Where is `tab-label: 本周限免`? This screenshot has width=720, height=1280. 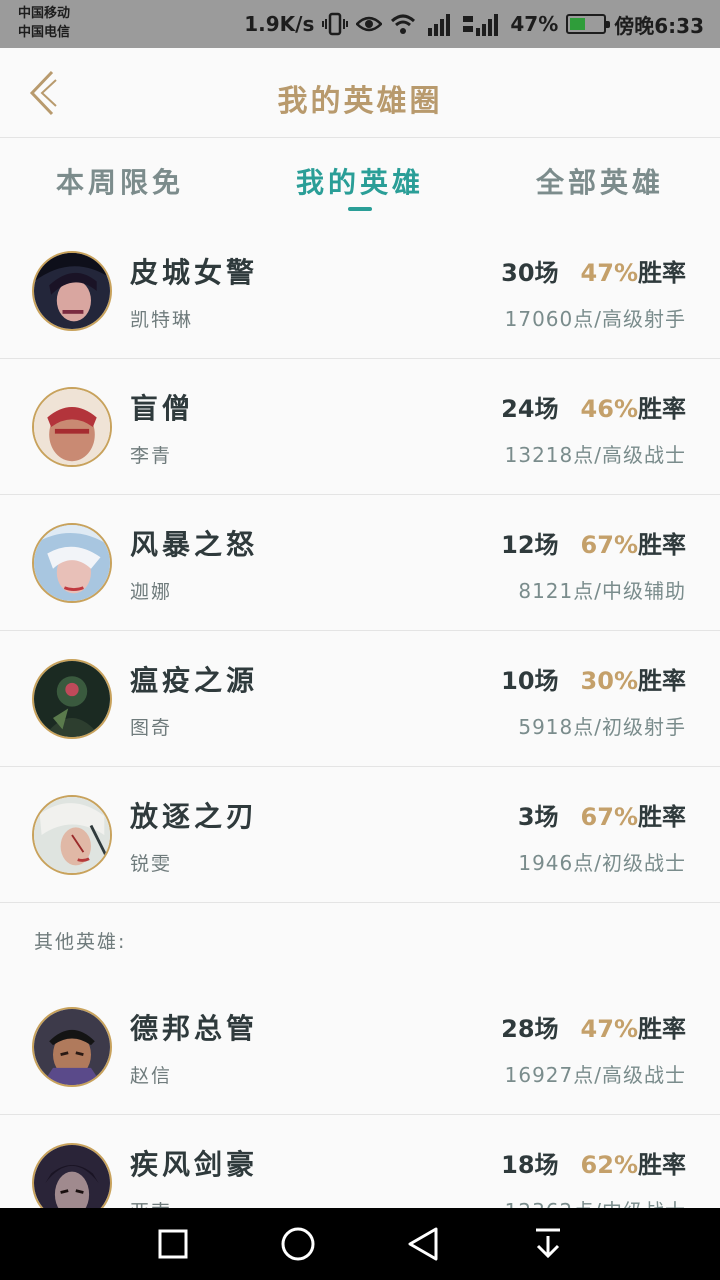
tab-label: 本周限免 is located at coordinates (119, 182).